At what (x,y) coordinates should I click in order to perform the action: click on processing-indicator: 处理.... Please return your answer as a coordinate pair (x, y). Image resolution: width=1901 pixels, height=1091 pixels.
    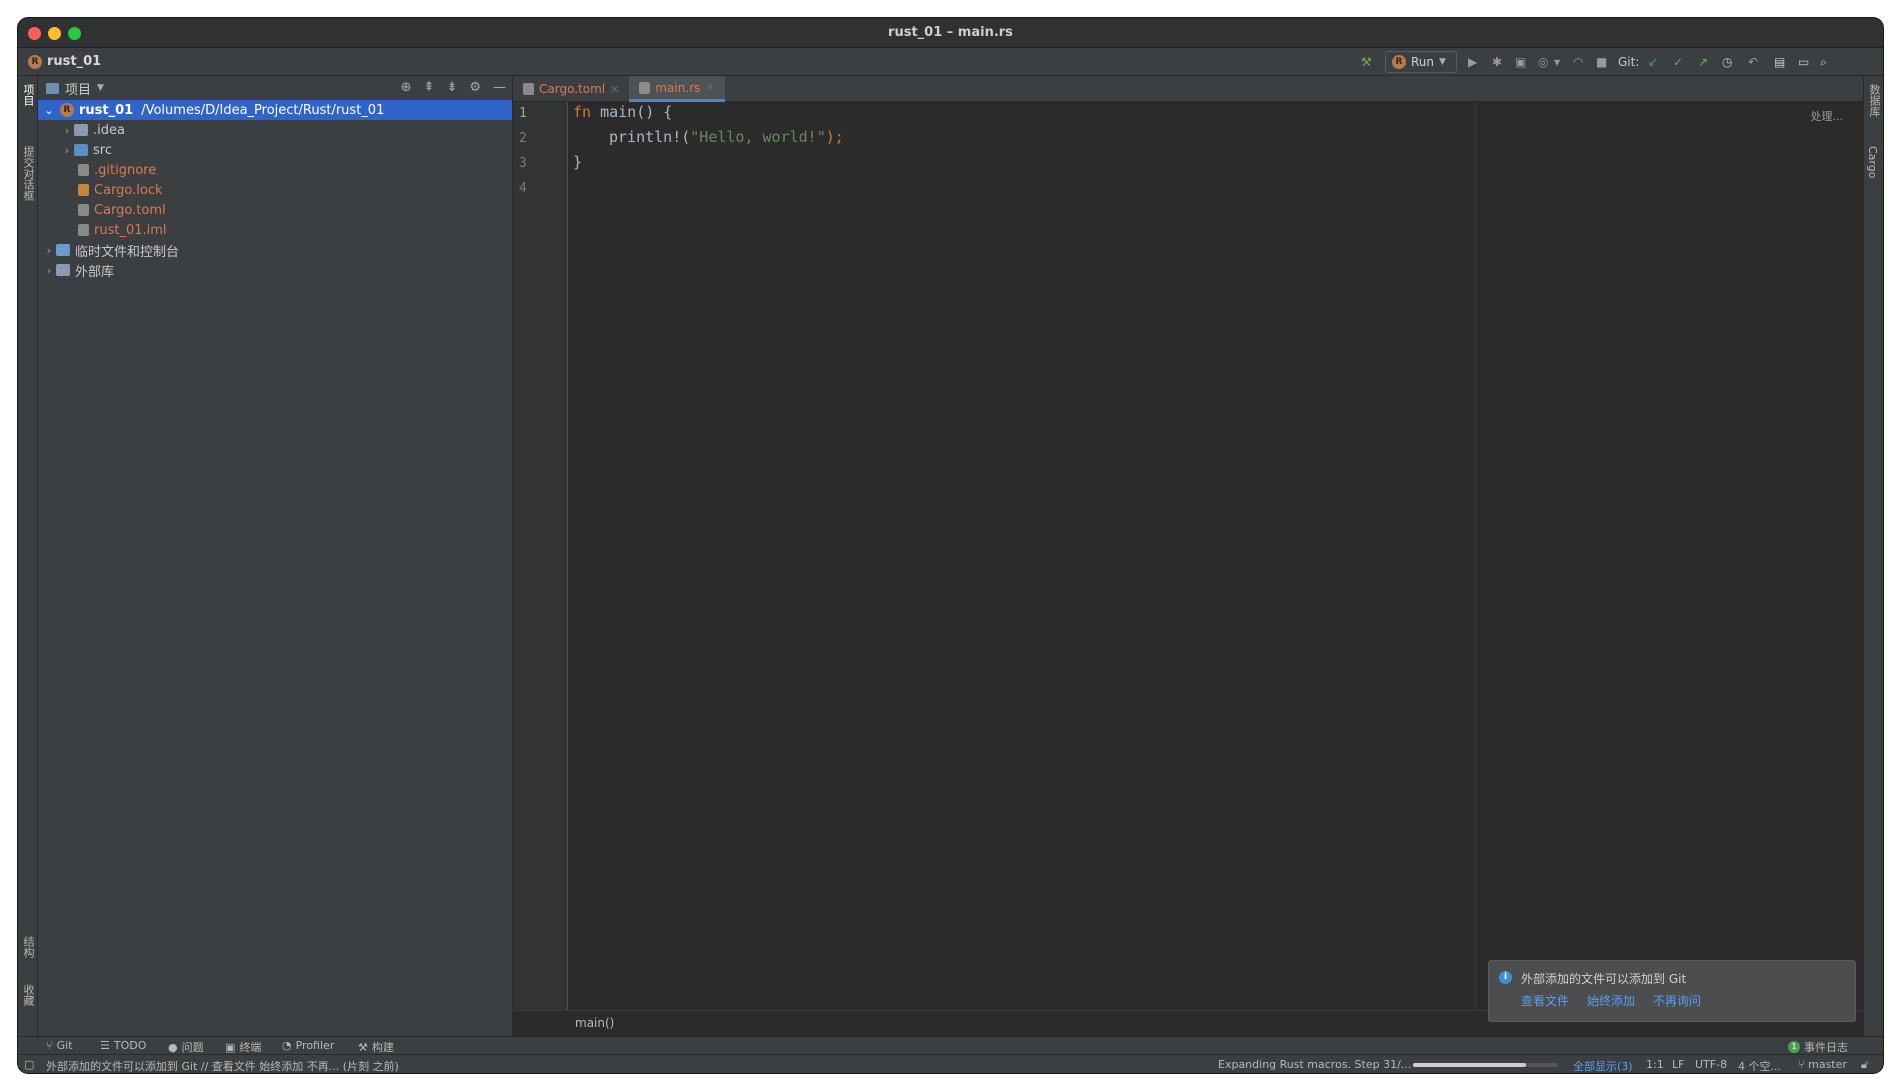
    Looking at the image, I should click on (1827, 116).